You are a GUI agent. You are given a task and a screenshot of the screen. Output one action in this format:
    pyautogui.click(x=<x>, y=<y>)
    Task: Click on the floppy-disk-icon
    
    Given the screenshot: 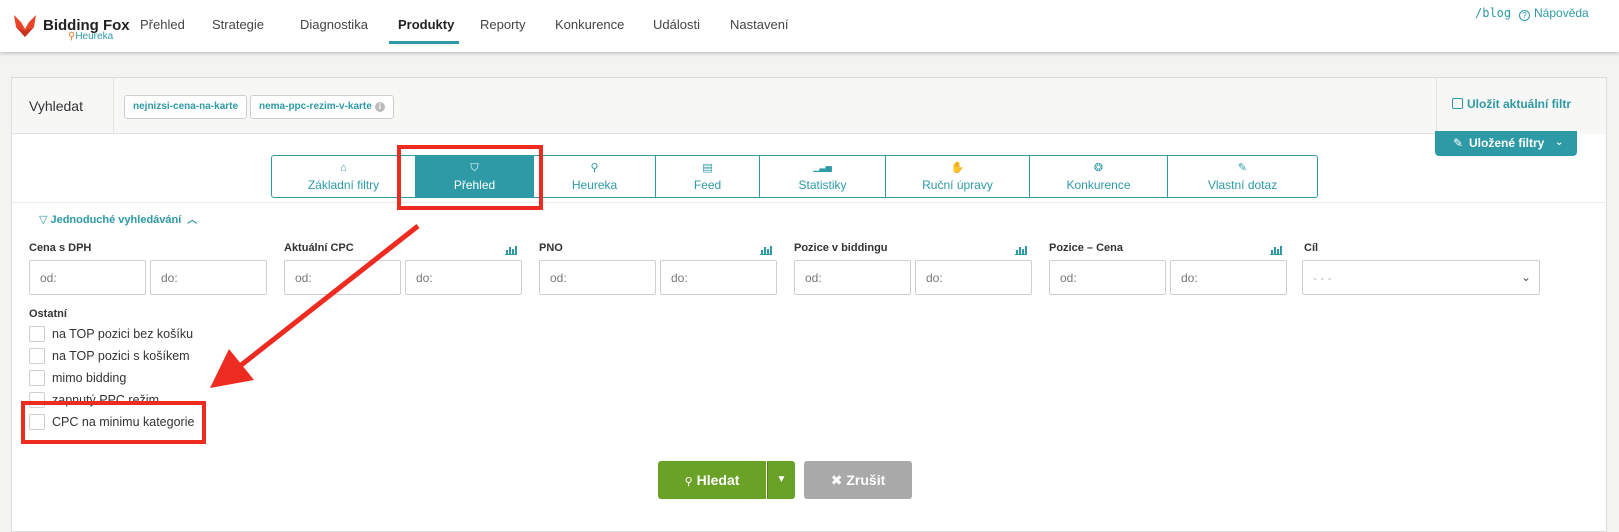 What is the action you would take?
    pyautogui.click(x=1457, y=103)
    